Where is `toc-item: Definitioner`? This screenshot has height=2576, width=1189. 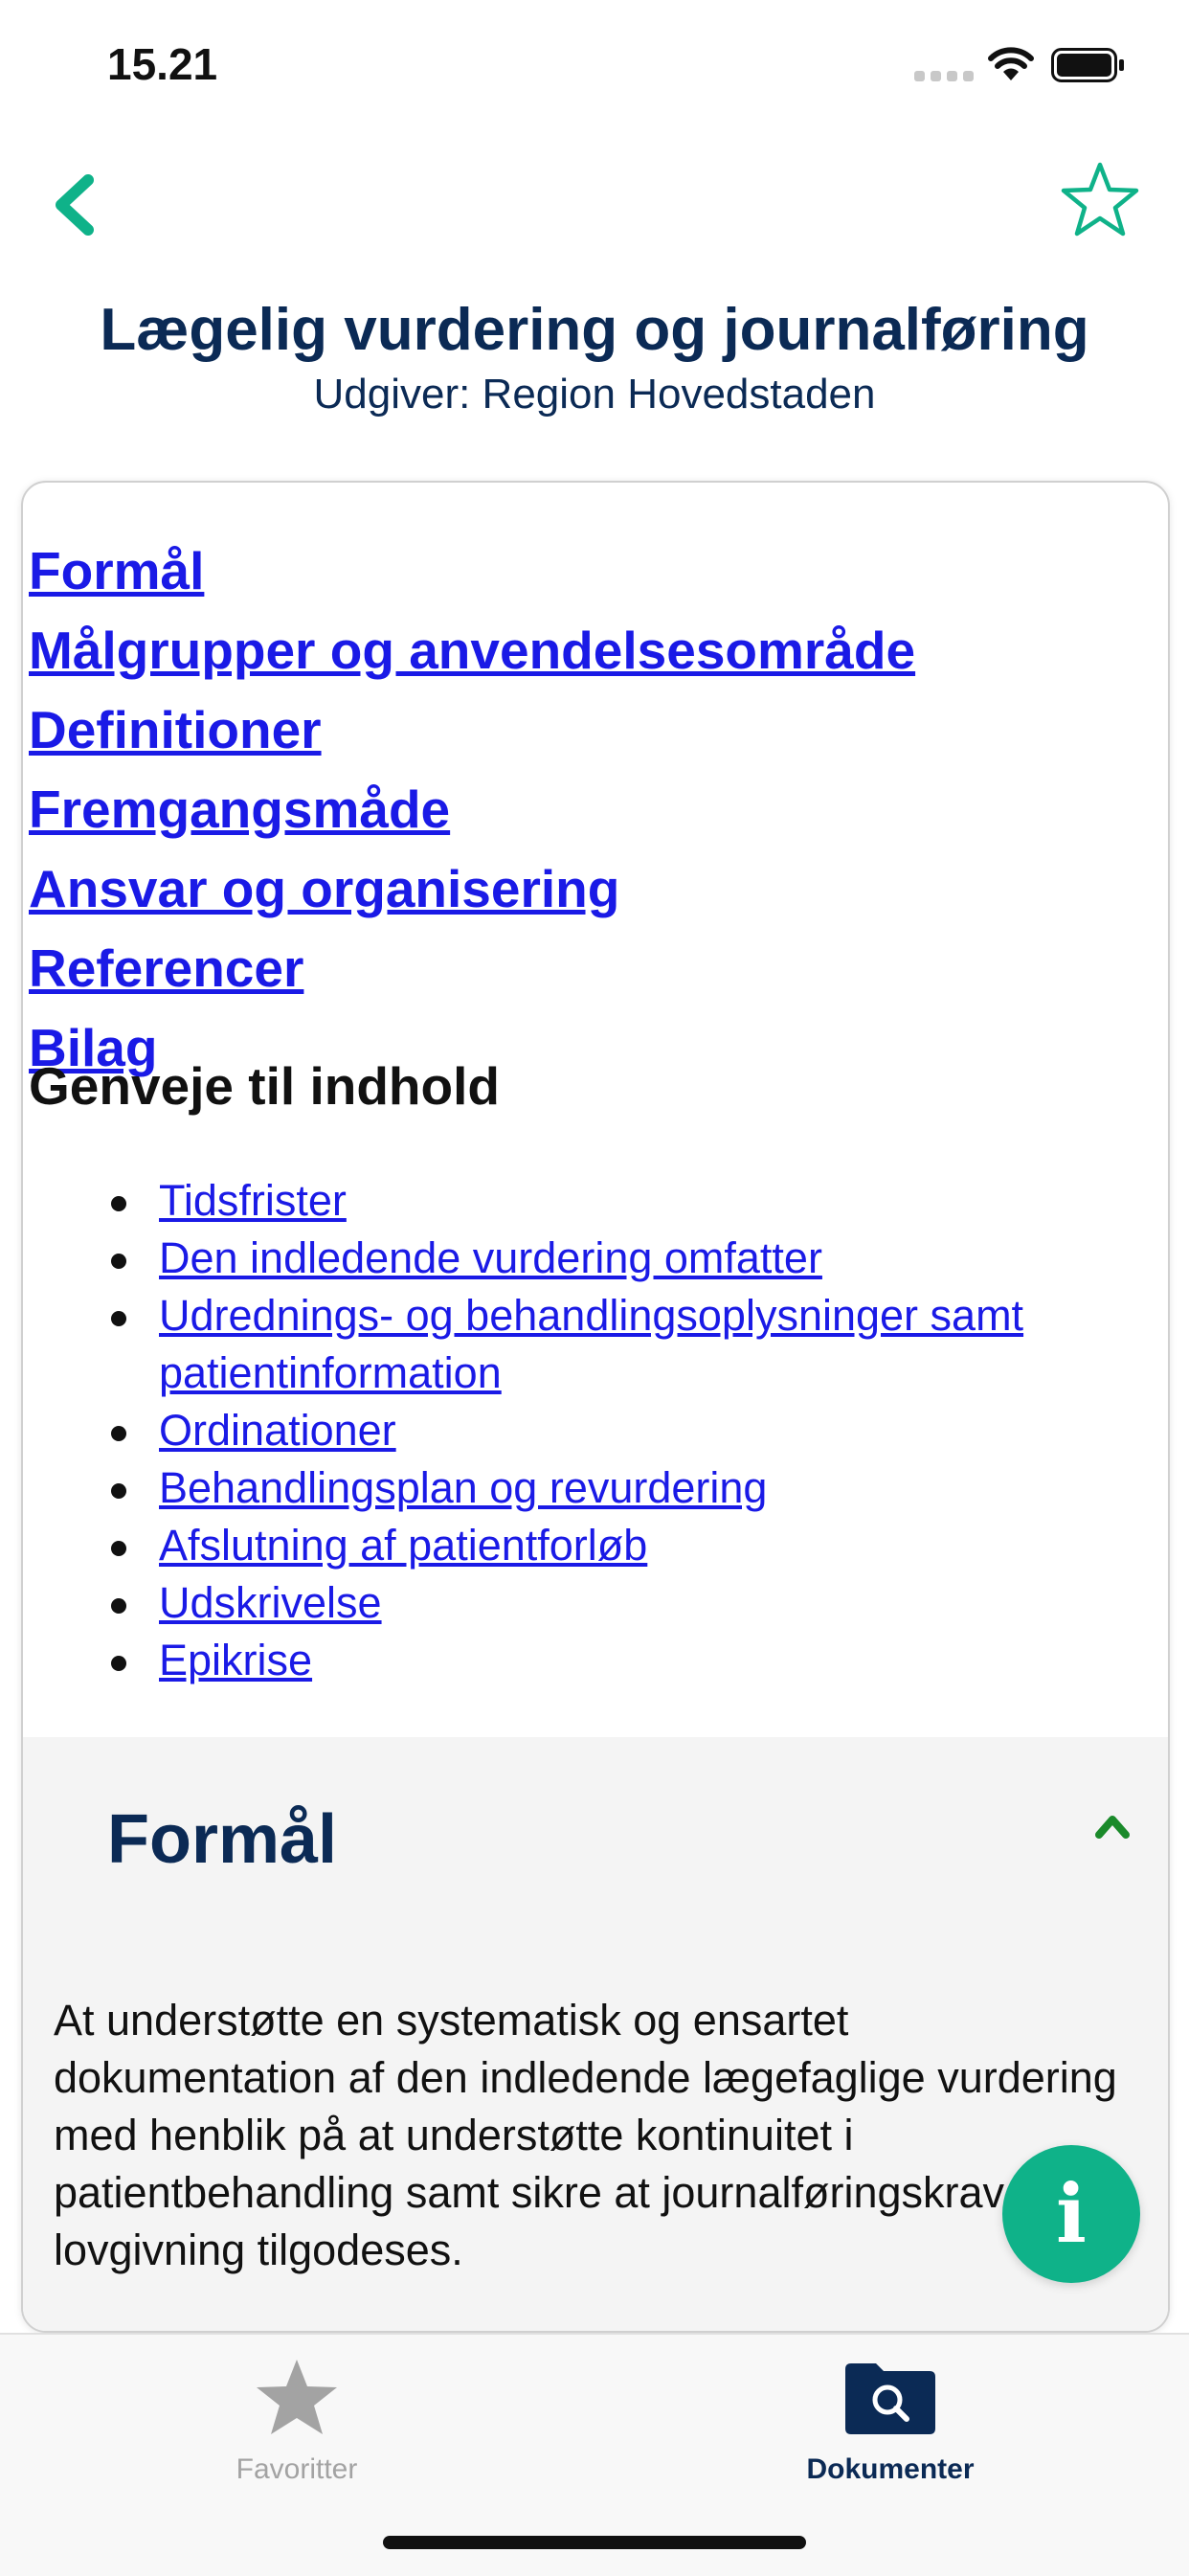
toc-item: Definitioner is located at coordinates (472, 737).